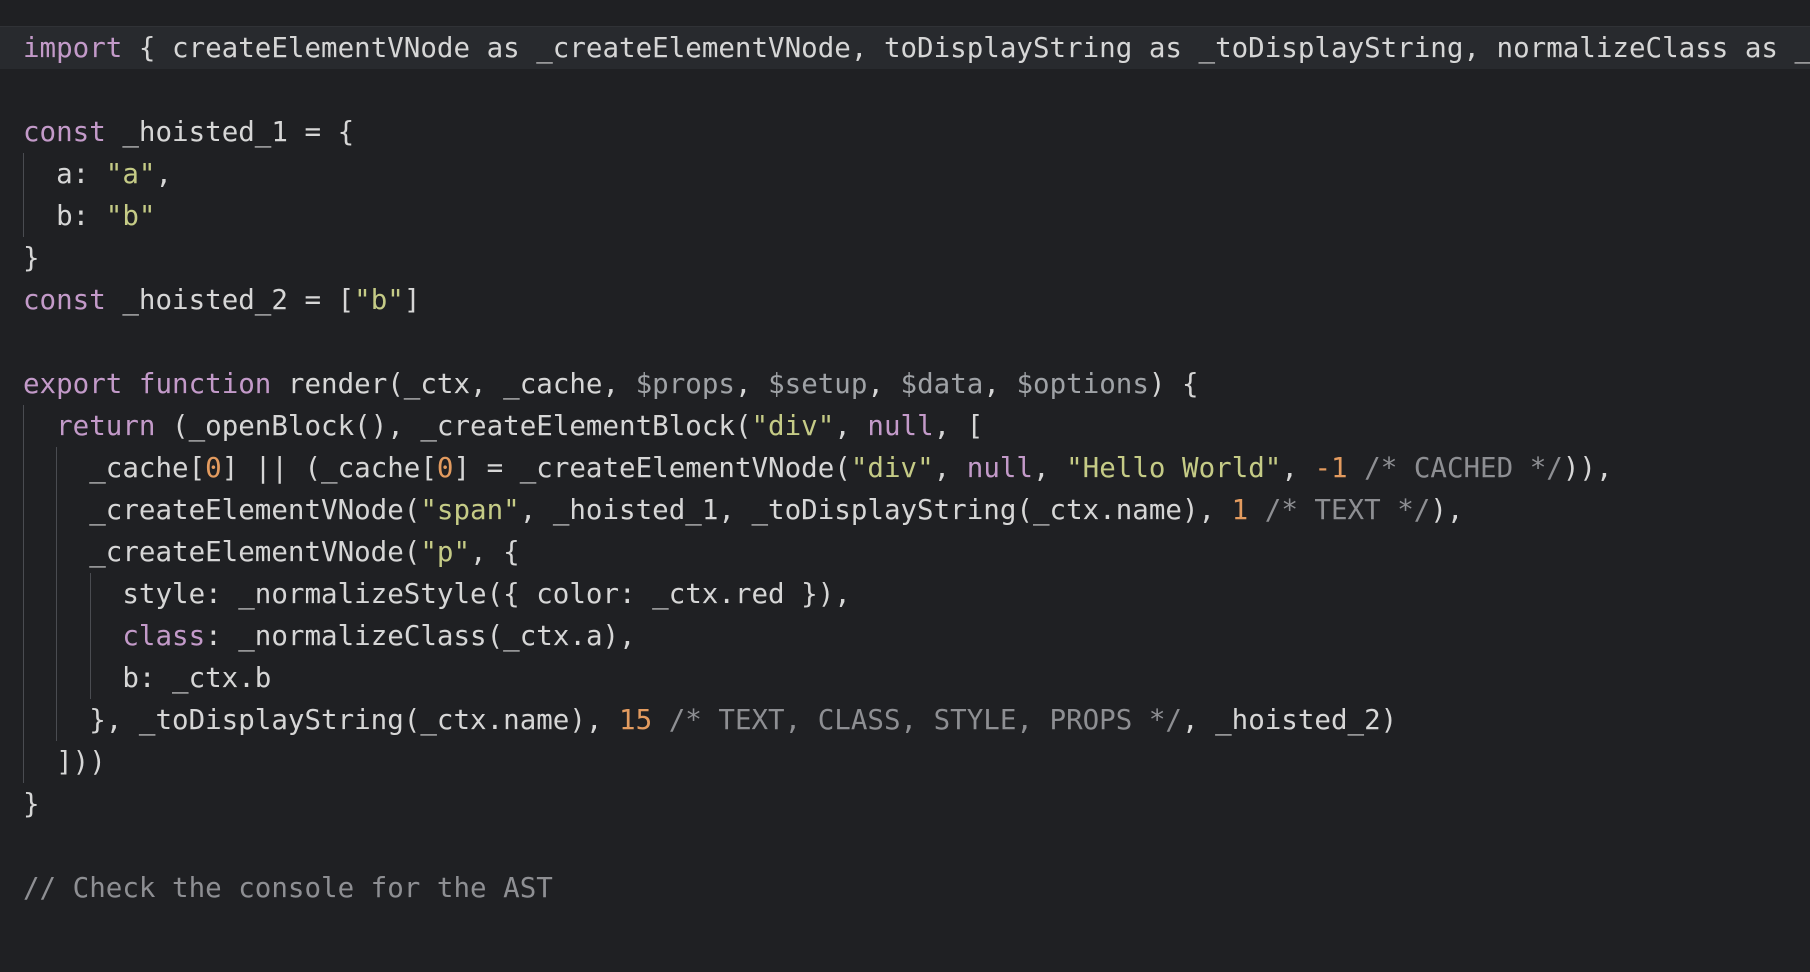 Image resolution: width=1810 pixels, height=972 pixels. I want to click on code-line: const _hoisted_1 = {, so click(905, 132).